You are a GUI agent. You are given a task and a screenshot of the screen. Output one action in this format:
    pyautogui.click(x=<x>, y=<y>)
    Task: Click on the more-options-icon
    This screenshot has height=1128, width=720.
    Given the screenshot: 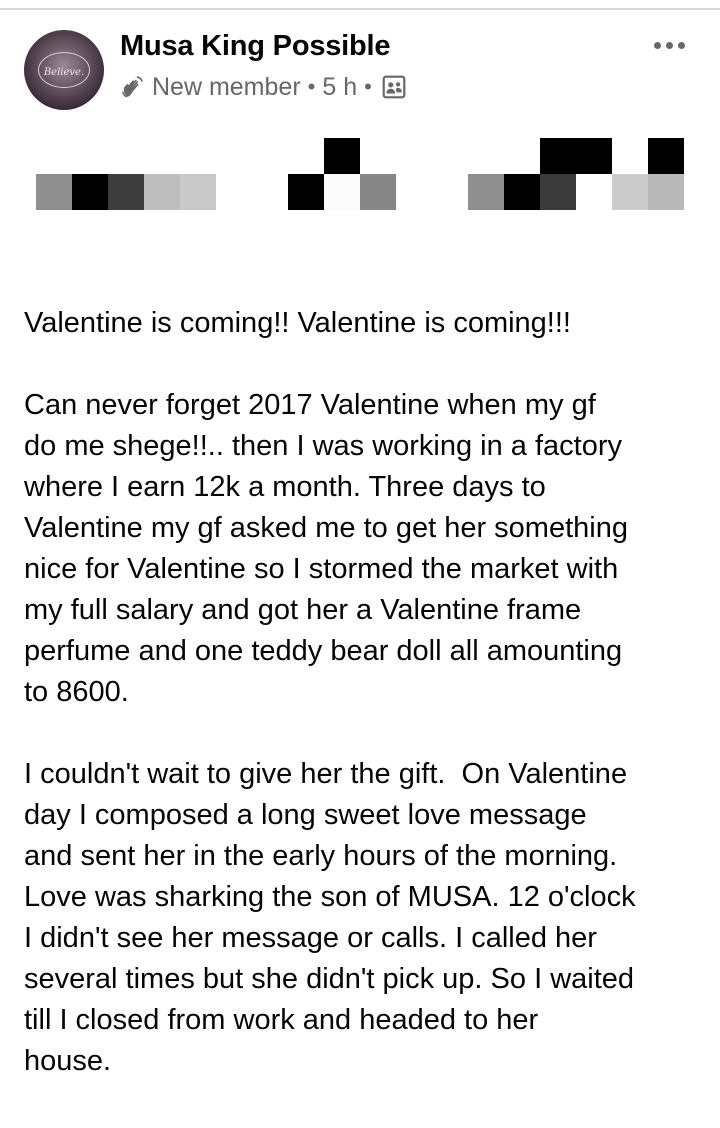 What is the action you would take?
    pyautogui.click(x=669, y=45)
    